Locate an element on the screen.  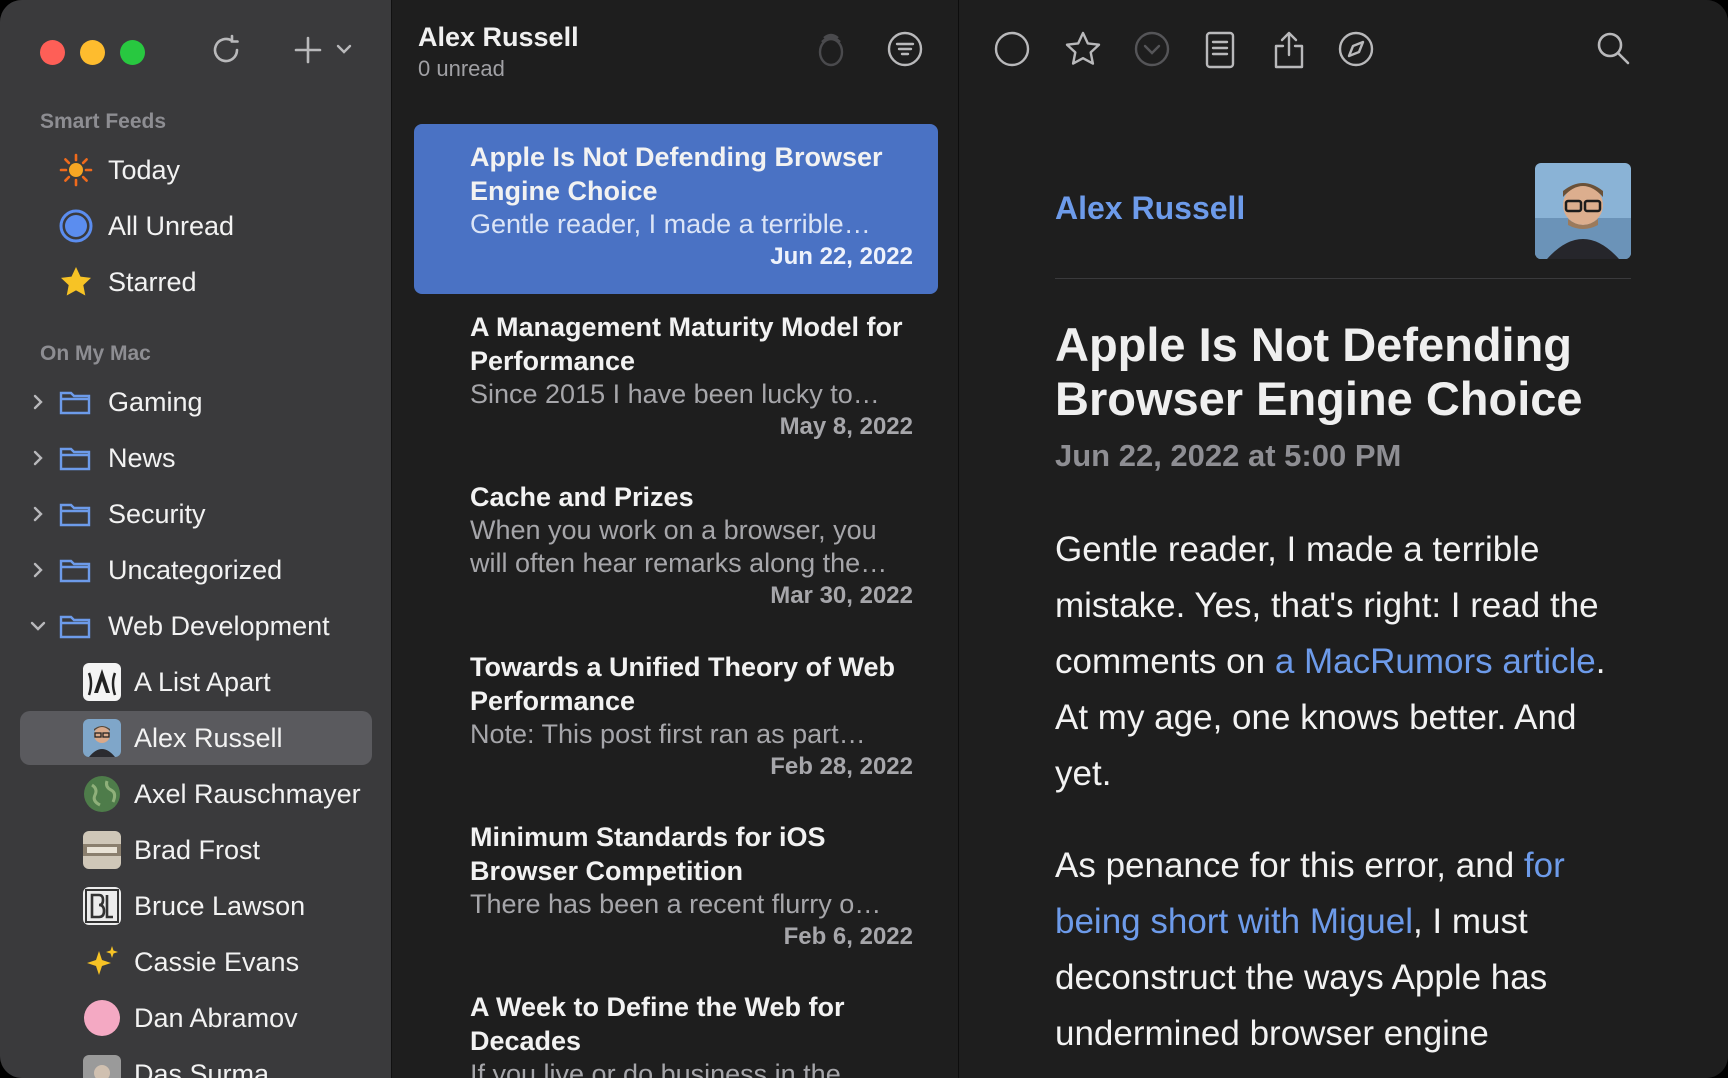
smart-feed-label: All Unread is located at coordinates (171, 225).